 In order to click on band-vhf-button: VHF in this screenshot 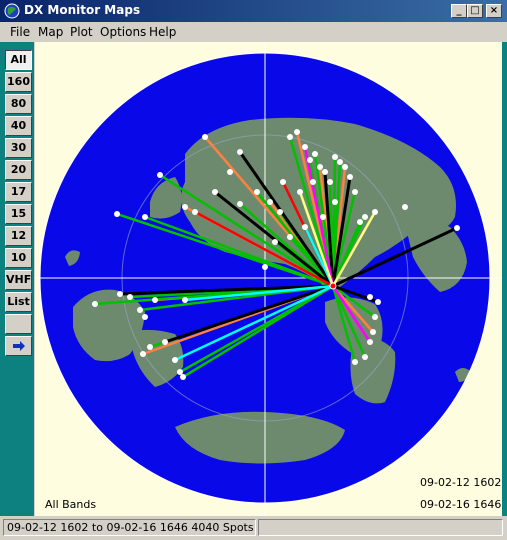, I will do `click(18, 280)`.